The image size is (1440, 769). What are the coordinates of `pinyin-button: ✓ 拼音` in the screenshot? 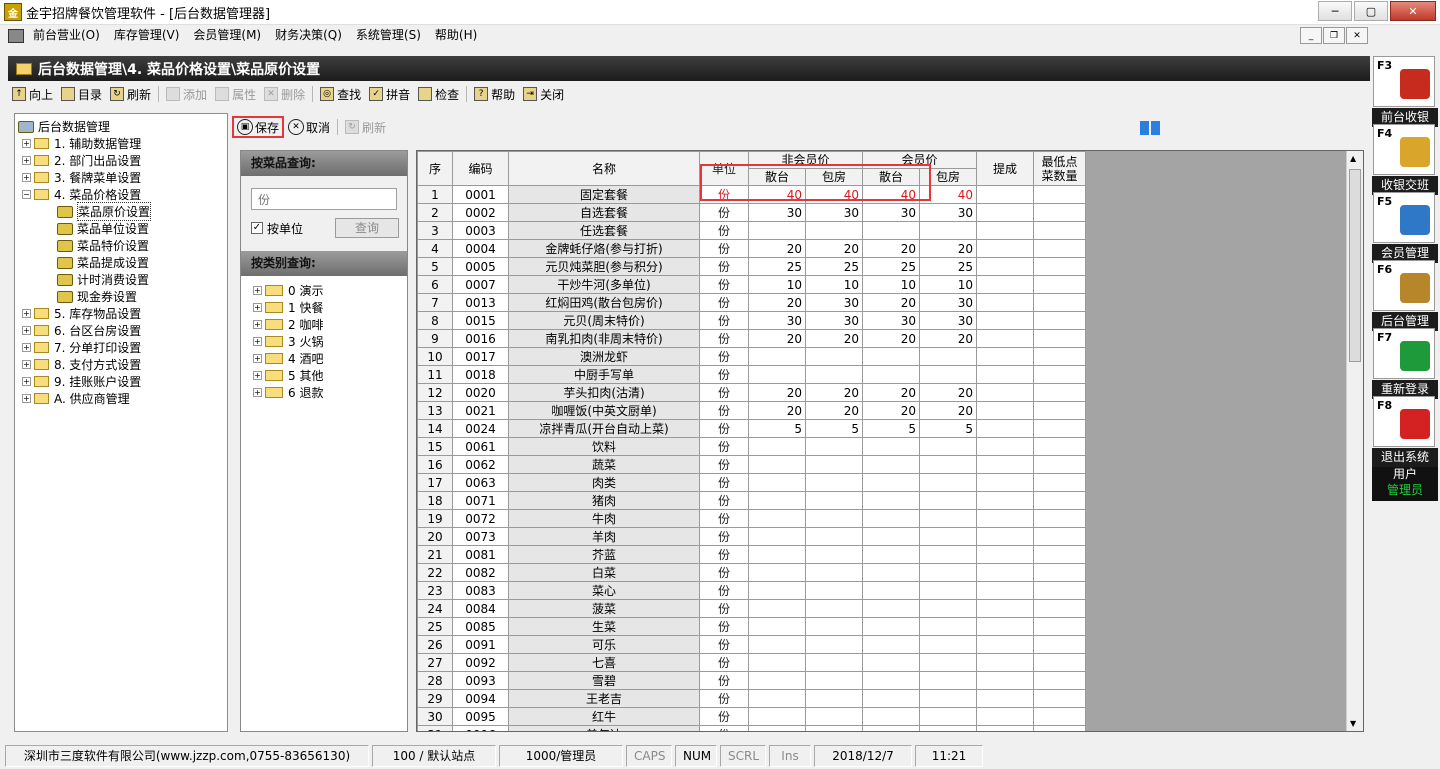 It's located at (389, 94).